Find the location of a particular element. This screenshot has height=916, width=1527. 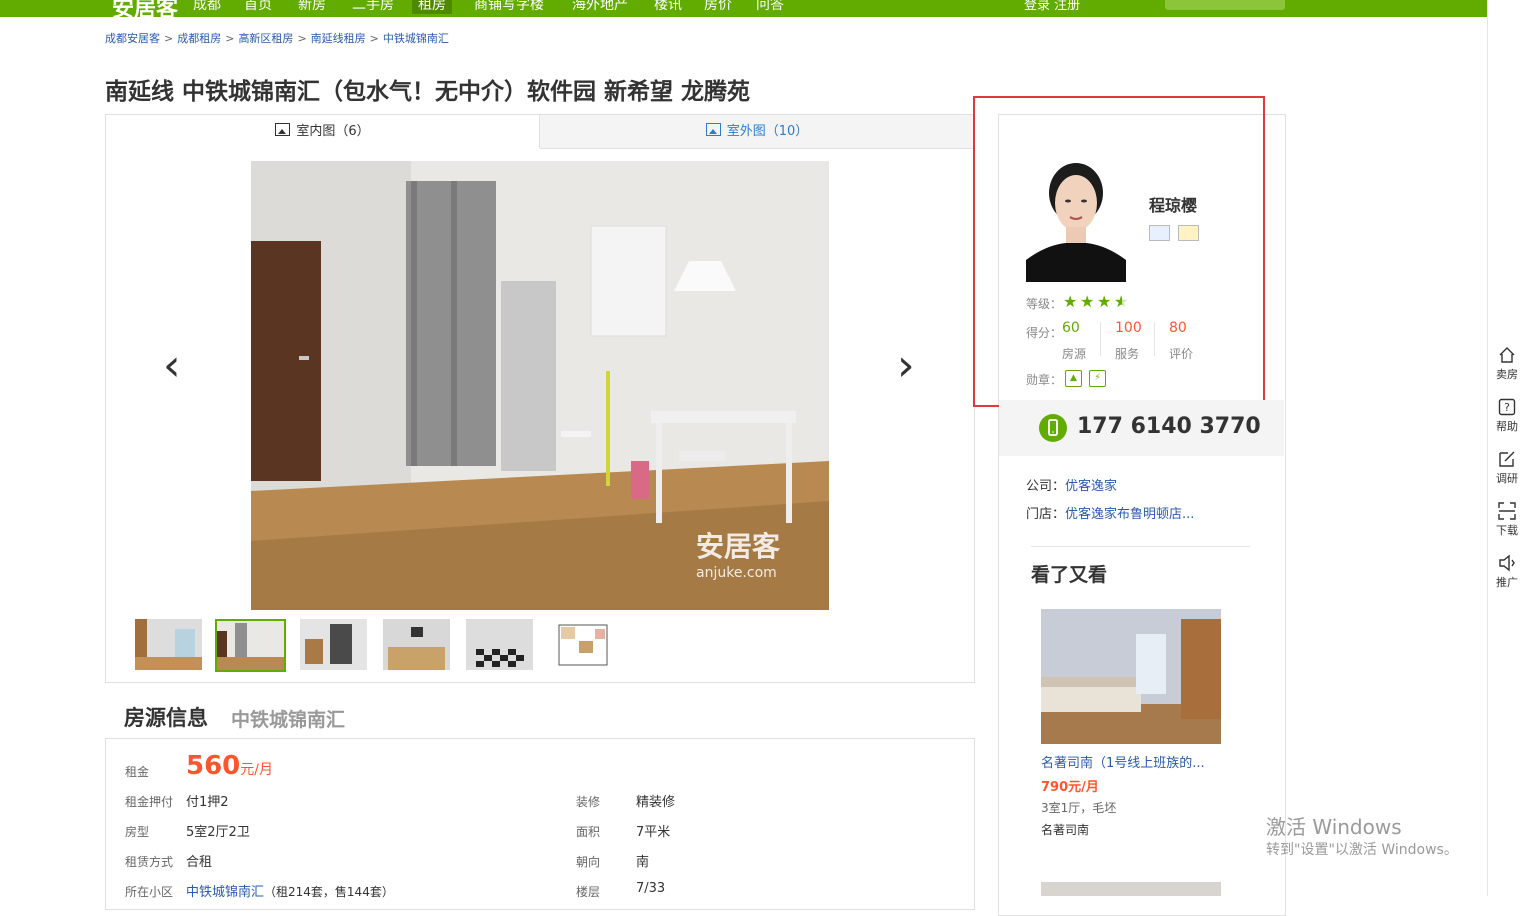

download-tool: 下载 is located at coordinates (1507, 520).